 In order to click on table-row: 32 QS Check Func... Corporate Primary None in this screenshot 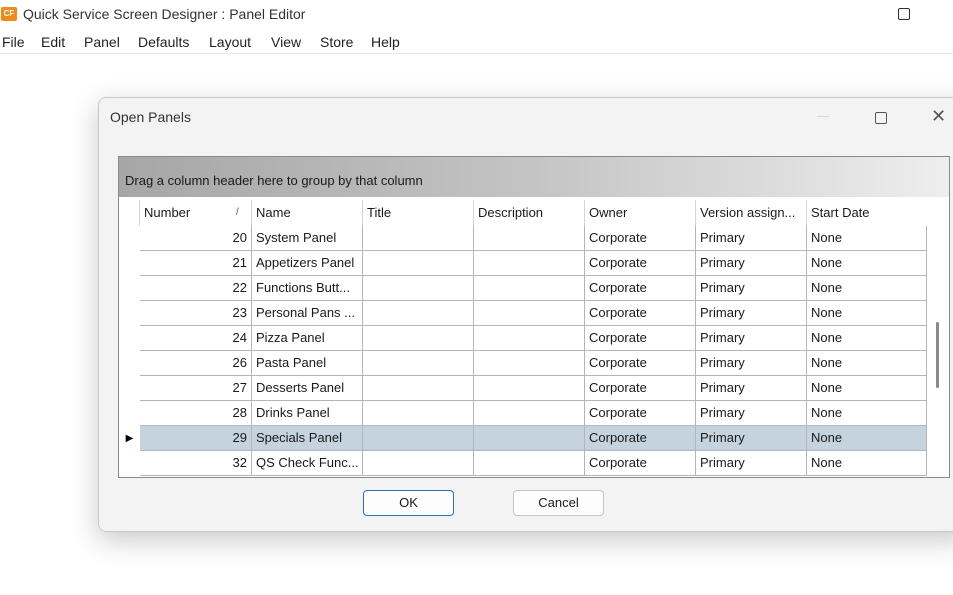, I will do `click(534, 463)`.